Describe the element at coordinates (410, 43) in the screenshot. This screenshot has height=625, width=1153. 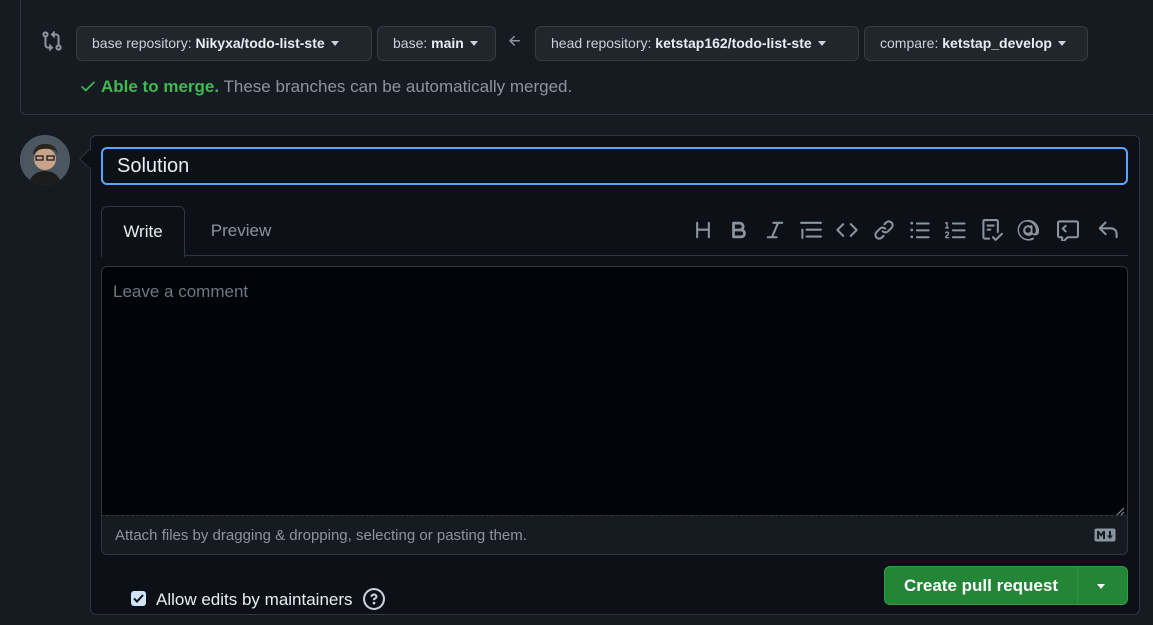
I see `base-branch-label: base:` at that location.